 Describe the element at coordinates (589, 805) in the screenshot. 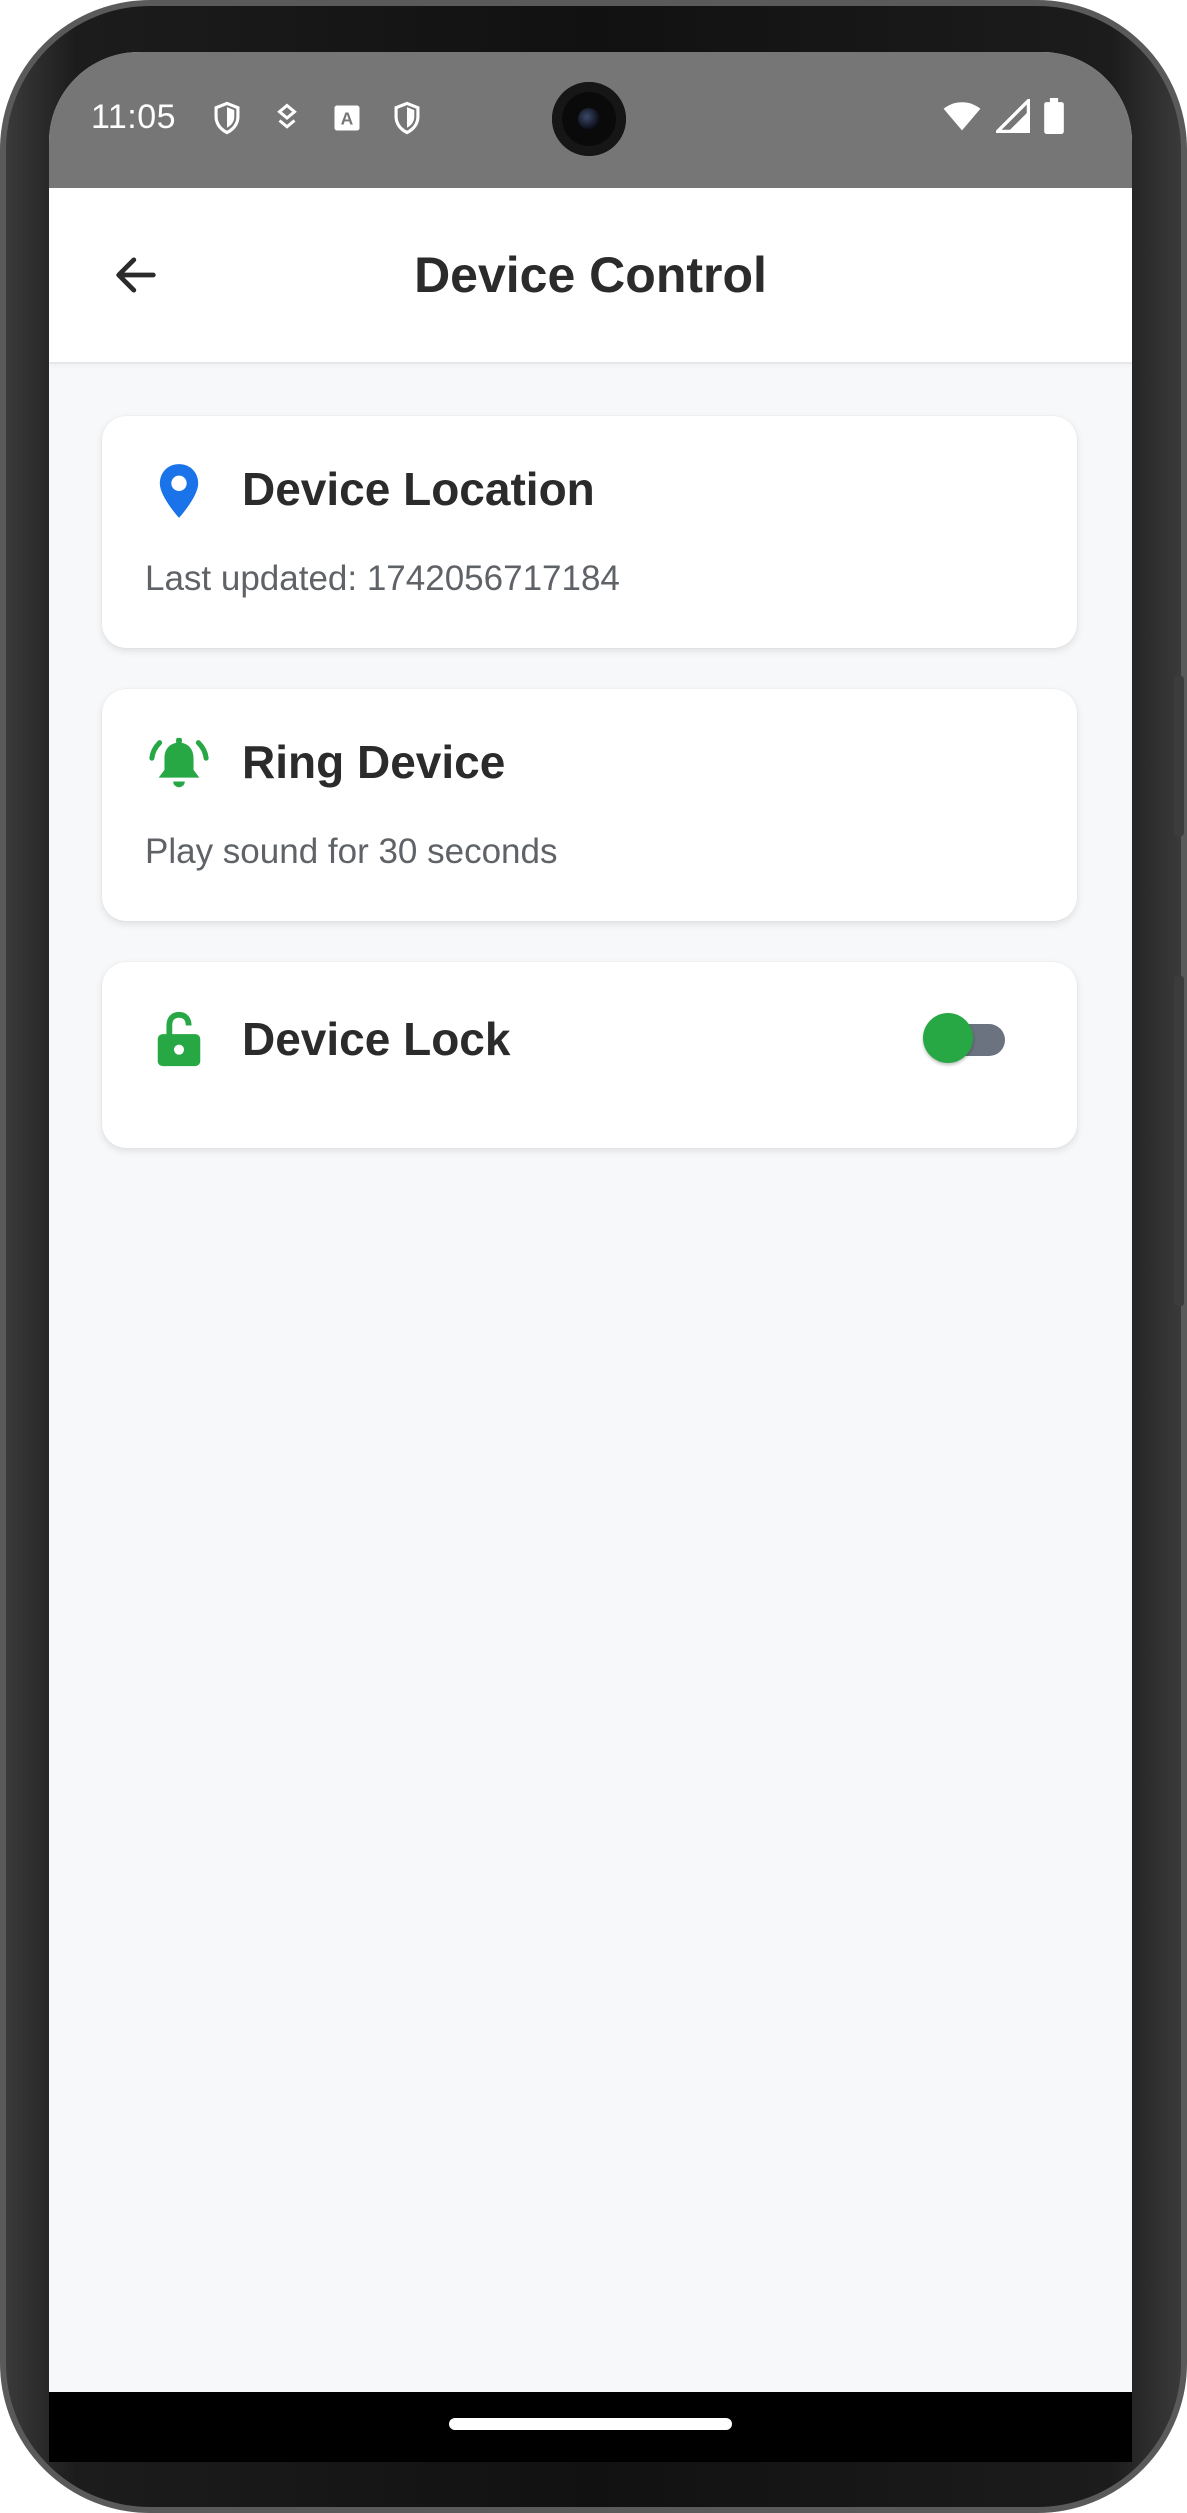

I see `ring-device-card: Ring Device Play sound for 30 seconds` at that location.